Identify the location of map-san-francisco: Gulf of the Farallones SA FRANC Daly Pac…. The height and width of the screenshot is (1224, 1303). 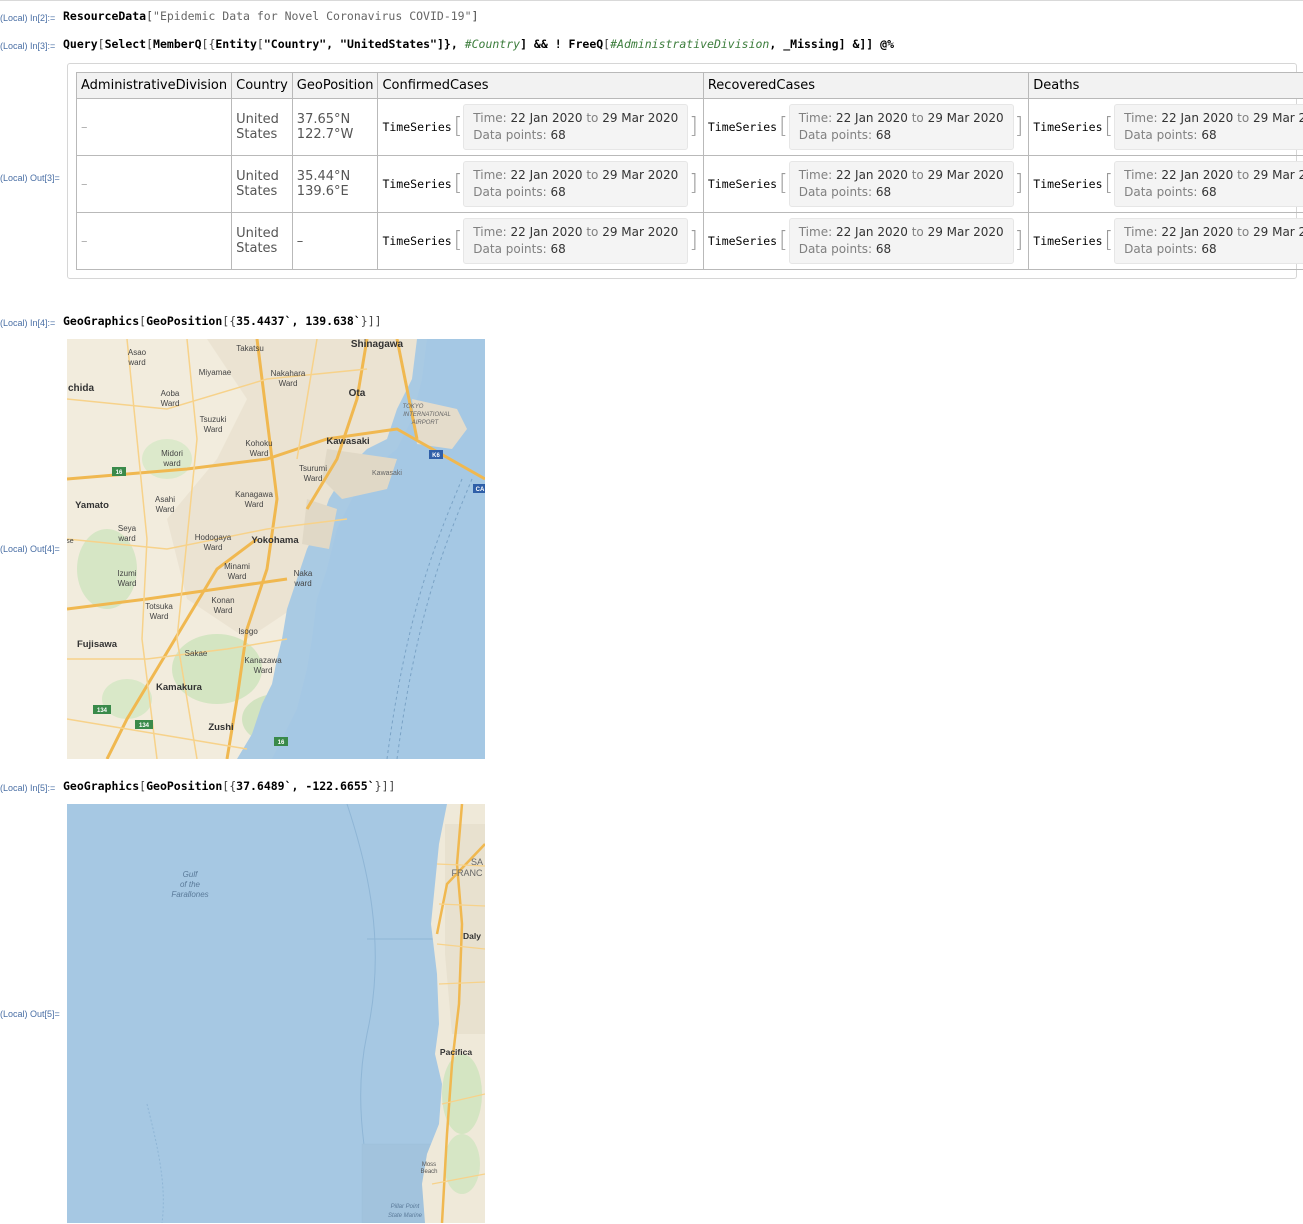
(276, 1014).